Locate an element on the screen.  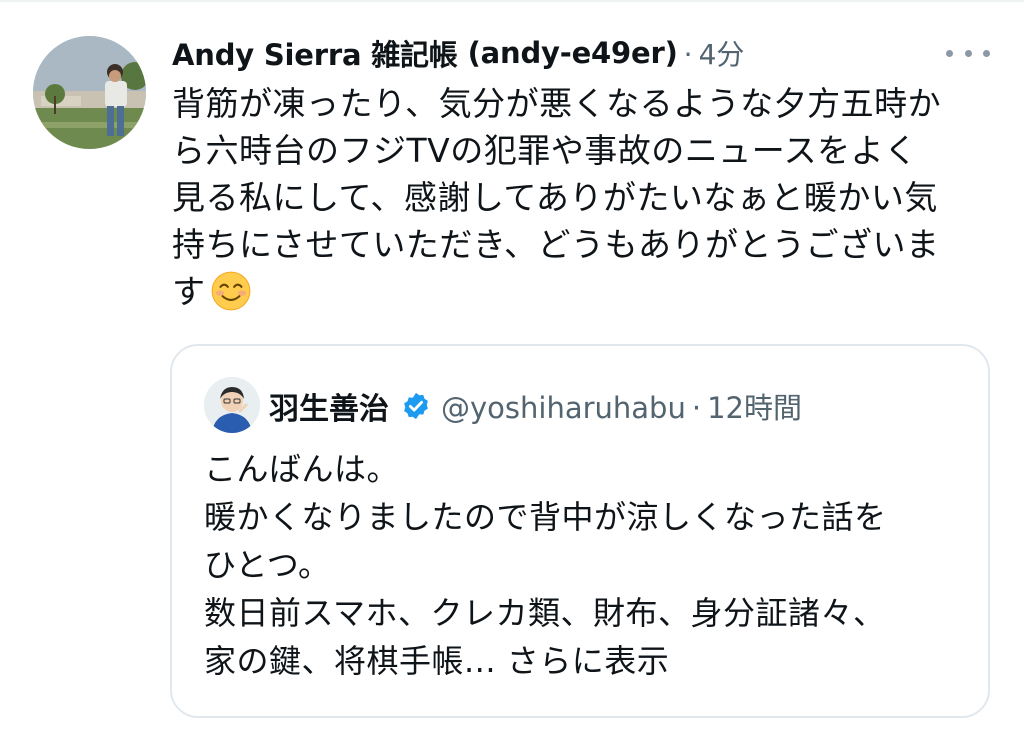
quoted-text-line: ひとつ。 is located at coordinates (267, 565).